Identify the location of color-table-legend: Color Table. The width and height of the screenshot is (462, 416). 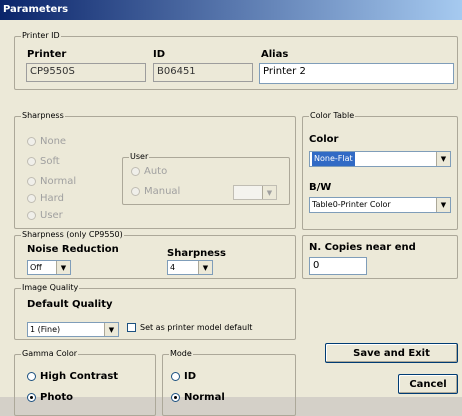
(332, 116).